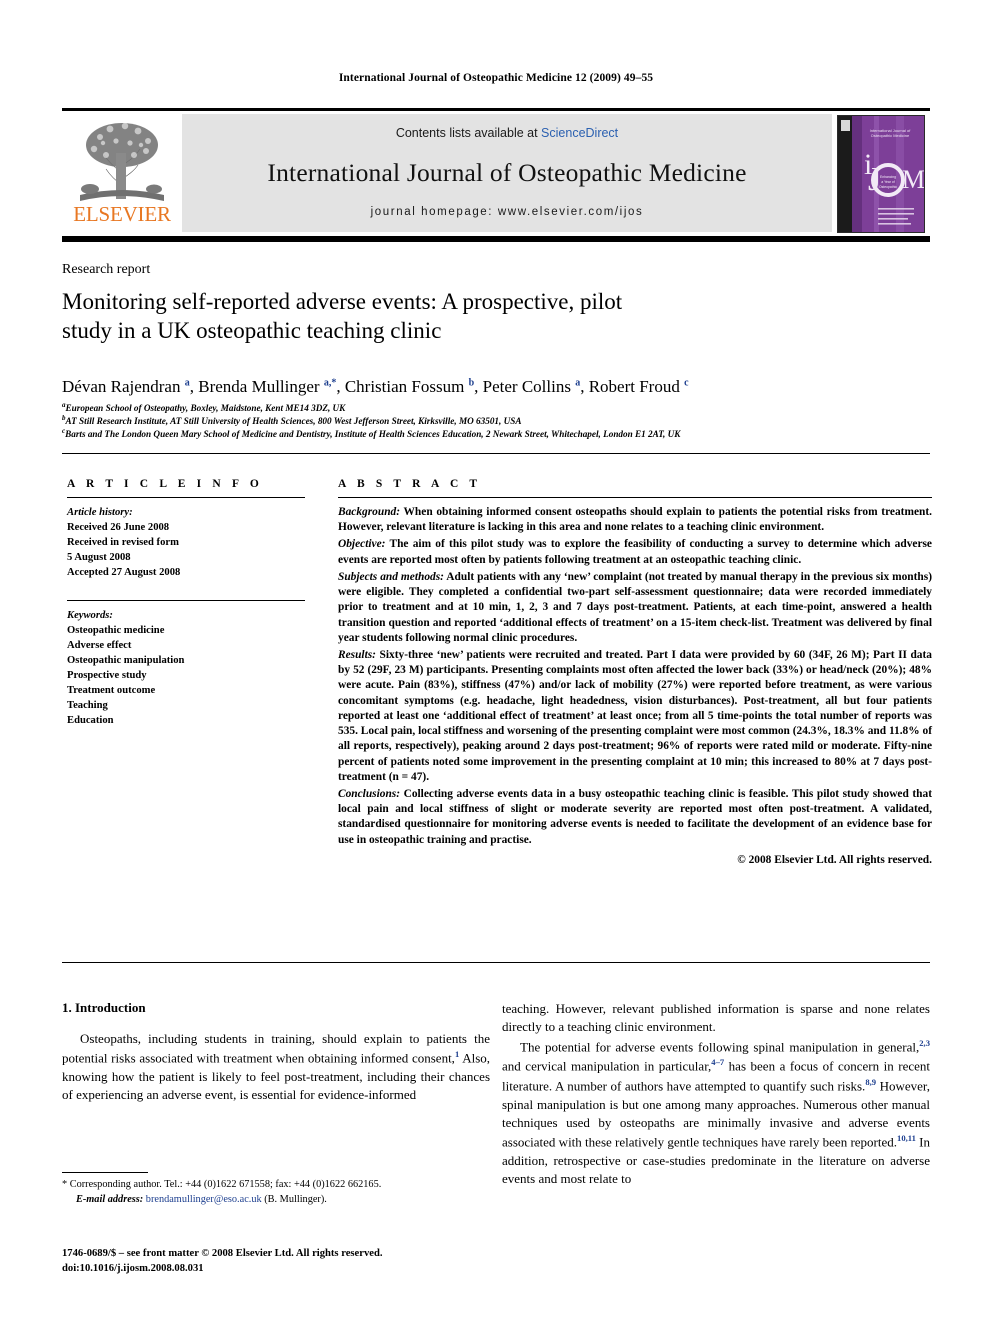 The width and height of the screenshot is (992, 1323). What do you see at coordinates (122, 159) in the screenshot?
I see `elsevier-tree-icon` at bounding box center [122, 159].